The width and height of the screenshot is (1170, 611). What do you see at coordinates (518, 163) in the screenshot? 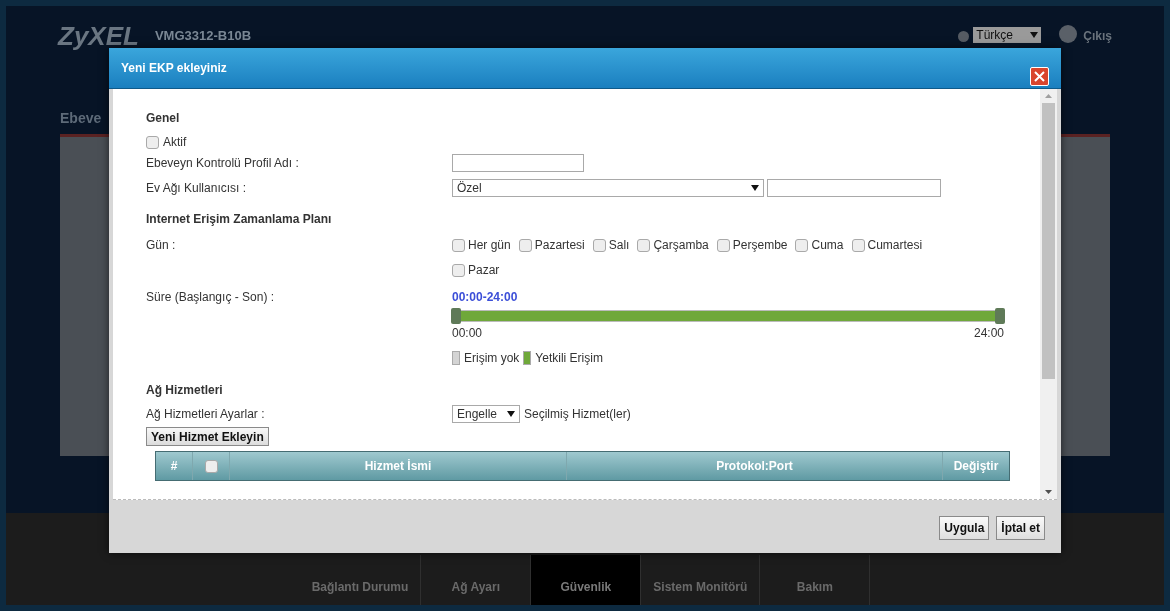
I see `profile-name-field` at bounding box center [518, 163].